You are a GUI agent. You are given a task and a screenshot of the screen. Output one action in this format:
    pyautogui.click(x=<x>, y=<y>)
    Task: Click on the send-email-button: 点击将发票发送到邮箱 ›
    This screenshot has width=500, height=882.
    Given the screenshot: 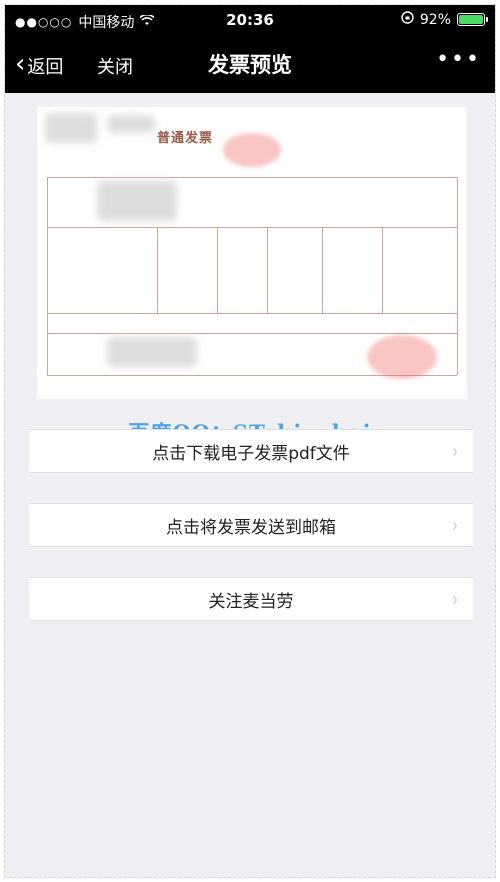 What is the action you would take?
    pyautogui.click(x=251, y=525)
    